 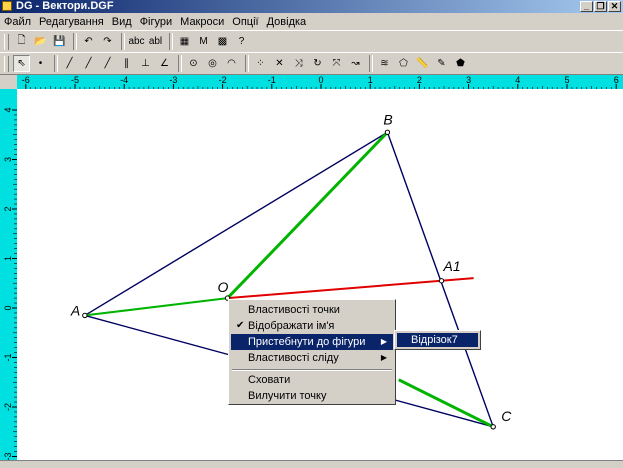 What do you see at coordinates (616, 80) in the screenshot?
I see `x-tick-label: 6` at bounding box center [616, 80].